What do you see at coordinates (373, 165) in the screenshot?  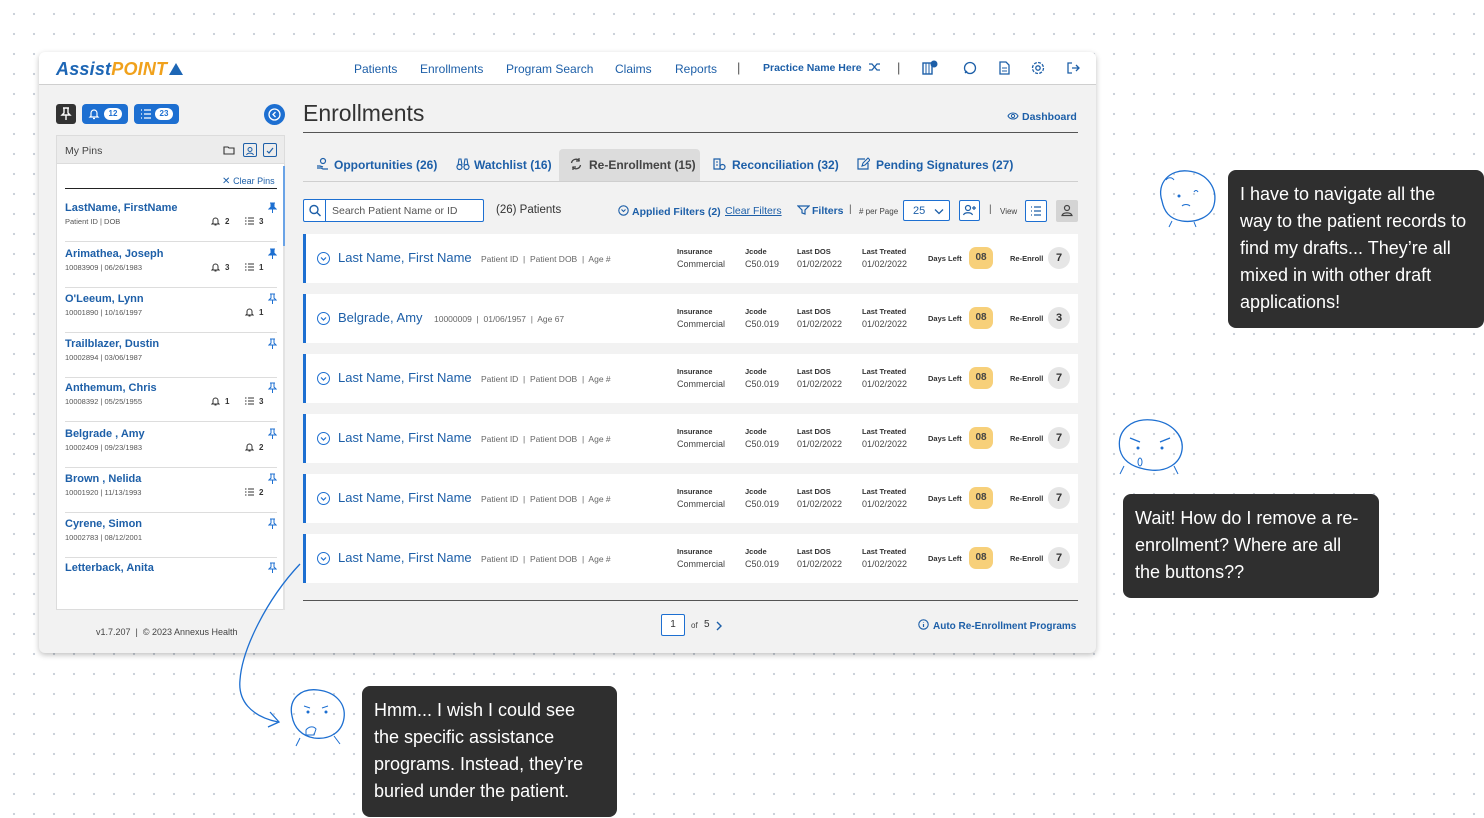 I see `tab-opportunities: Opportunities (26)` at bounding box center [373, 165].